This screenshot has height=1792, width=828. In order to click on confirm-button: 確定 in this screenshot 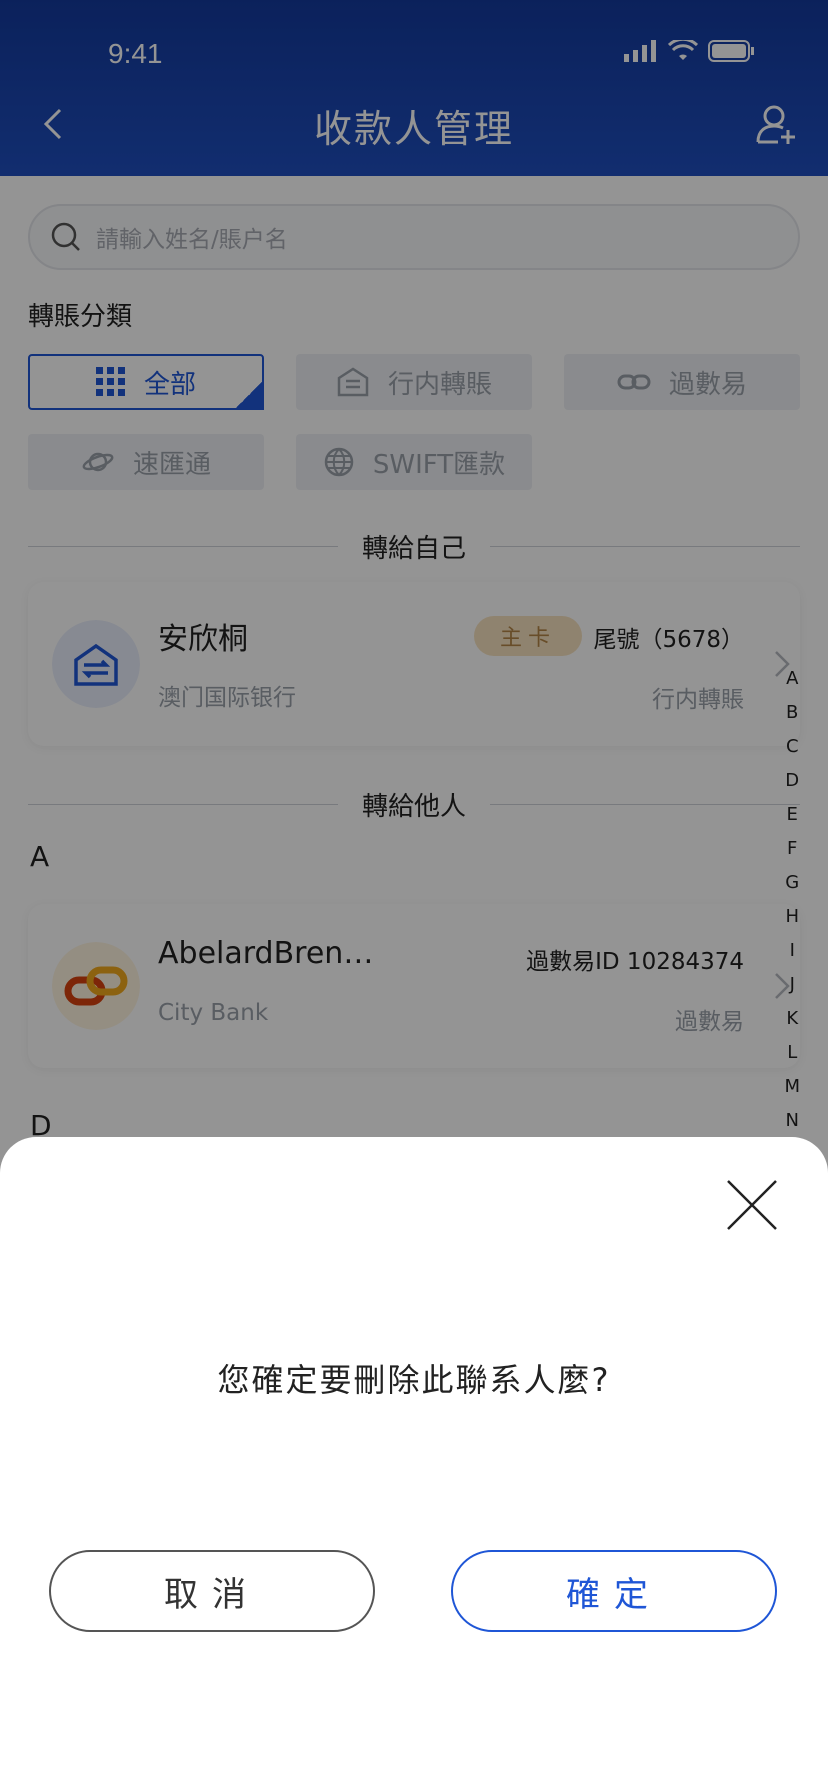, I will do `click(614, 1591)`.